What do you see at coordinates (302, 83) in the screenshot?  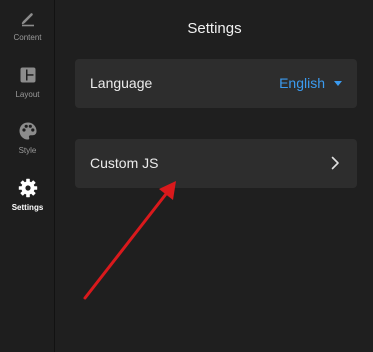 I see `language-value: English` at bounding box center [302, 83].